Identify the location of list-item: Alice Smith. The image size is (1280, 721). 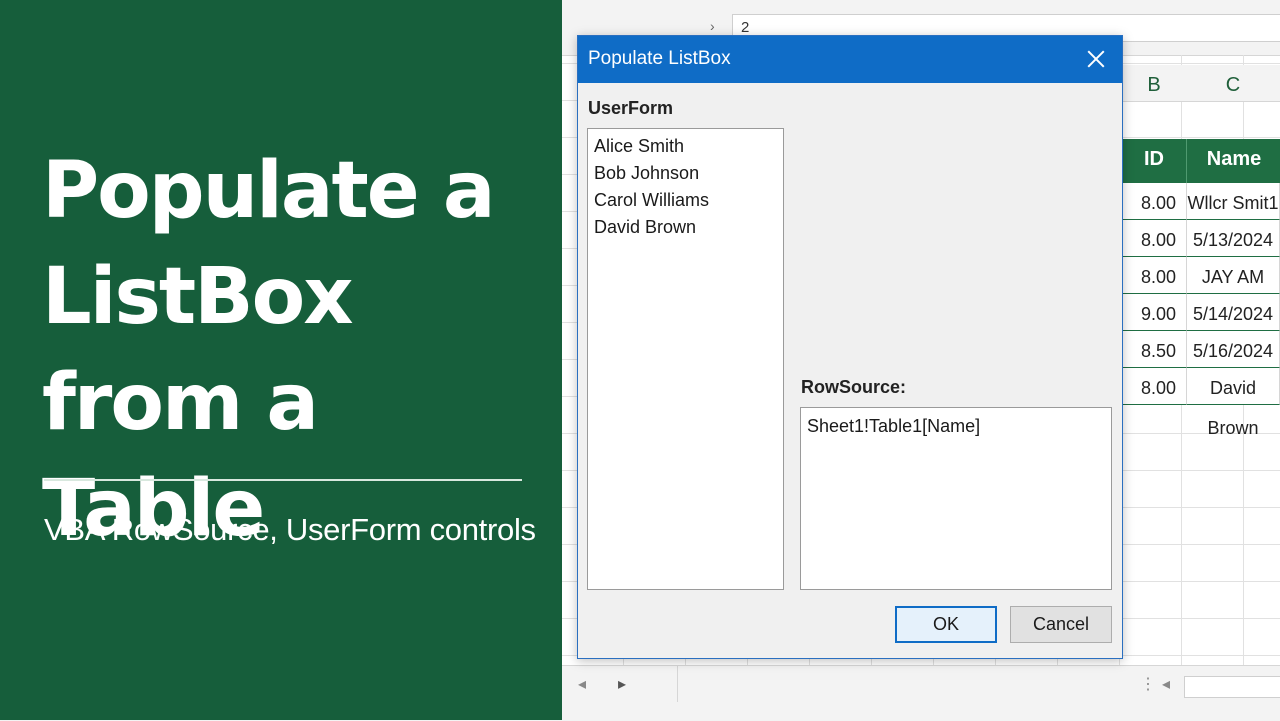
(685, 146).